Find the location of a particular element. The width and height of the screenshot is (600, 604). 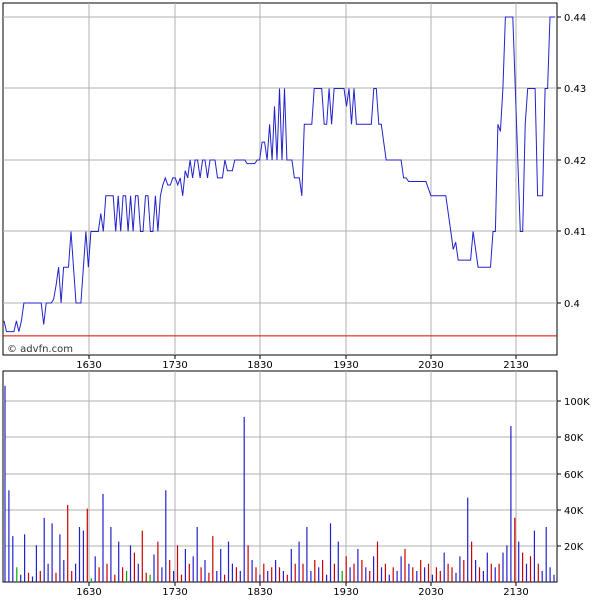

volume-y-tick-label: 40K is located at coordinates (574, 511).